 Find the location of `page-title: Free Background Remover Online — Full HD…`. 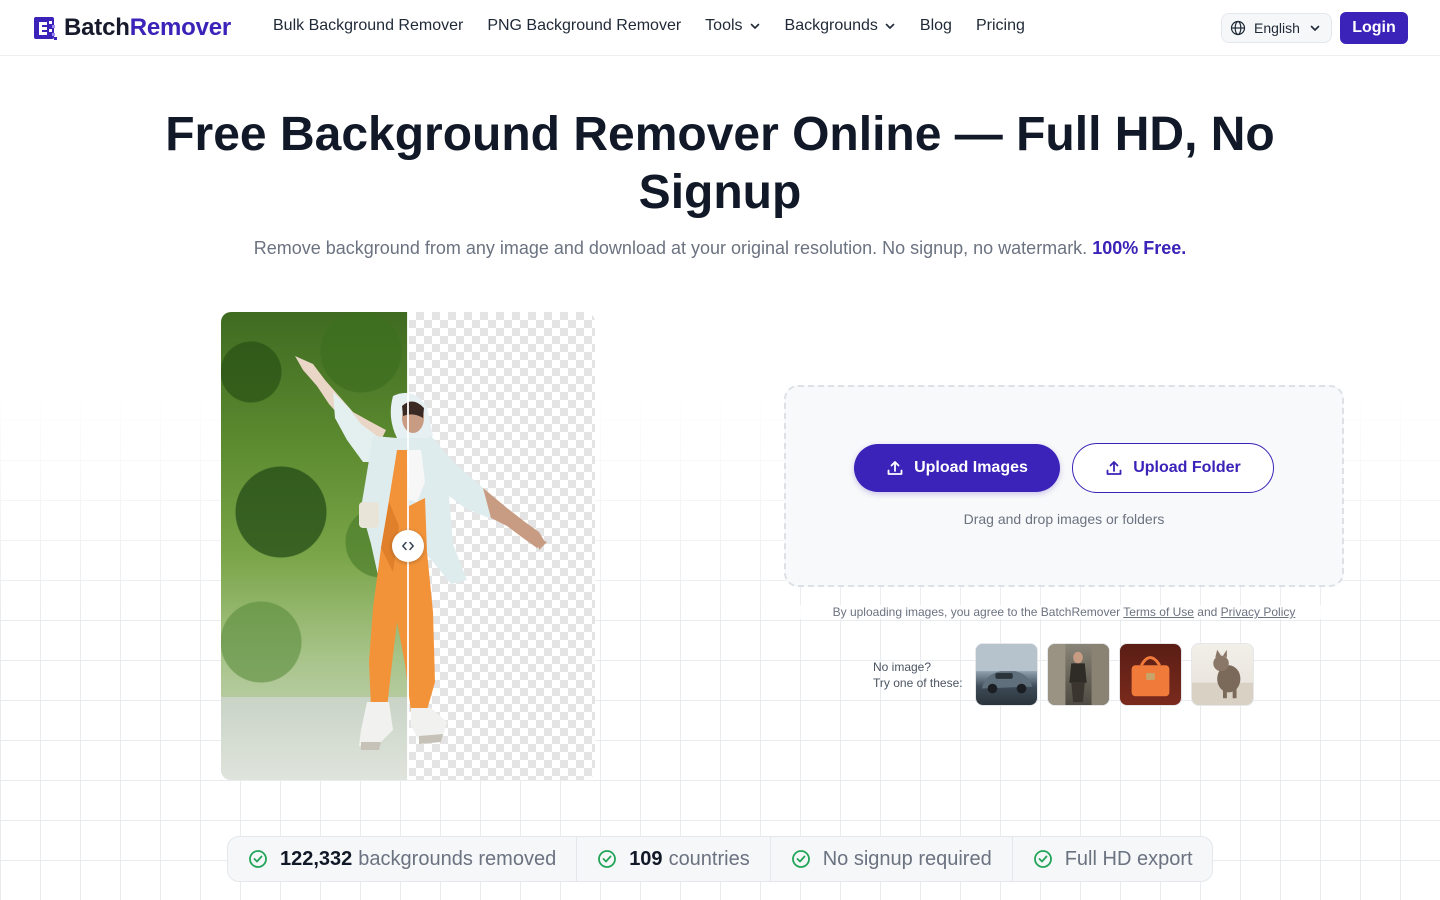

page-title: Free Background Remover Online — Full HD… is located at coordinates (720, 163).